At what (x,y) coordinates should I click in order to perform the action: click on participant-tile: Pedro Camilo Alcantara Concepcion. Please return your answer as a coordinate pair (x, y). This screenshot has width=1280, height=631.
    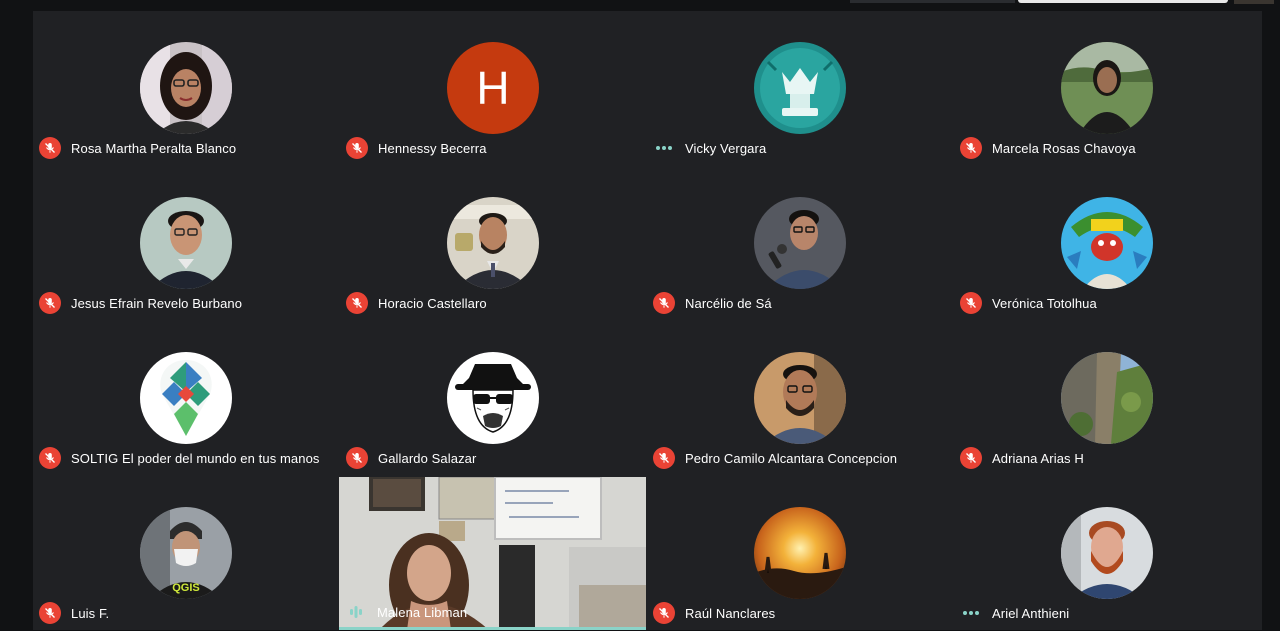
    Looking at the image, I should click on (800, 398).